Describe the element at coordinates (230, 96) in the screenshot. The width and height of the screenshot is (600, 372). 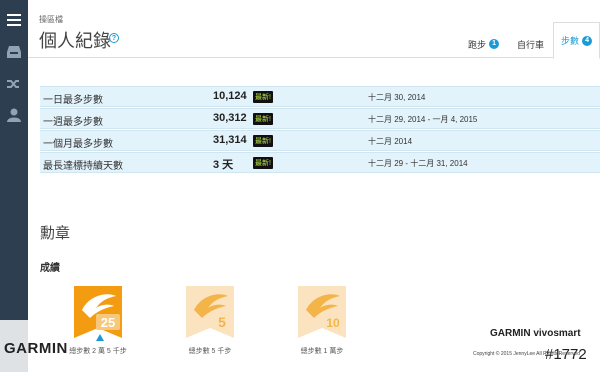
I see `record-value: 10,124` at that location.